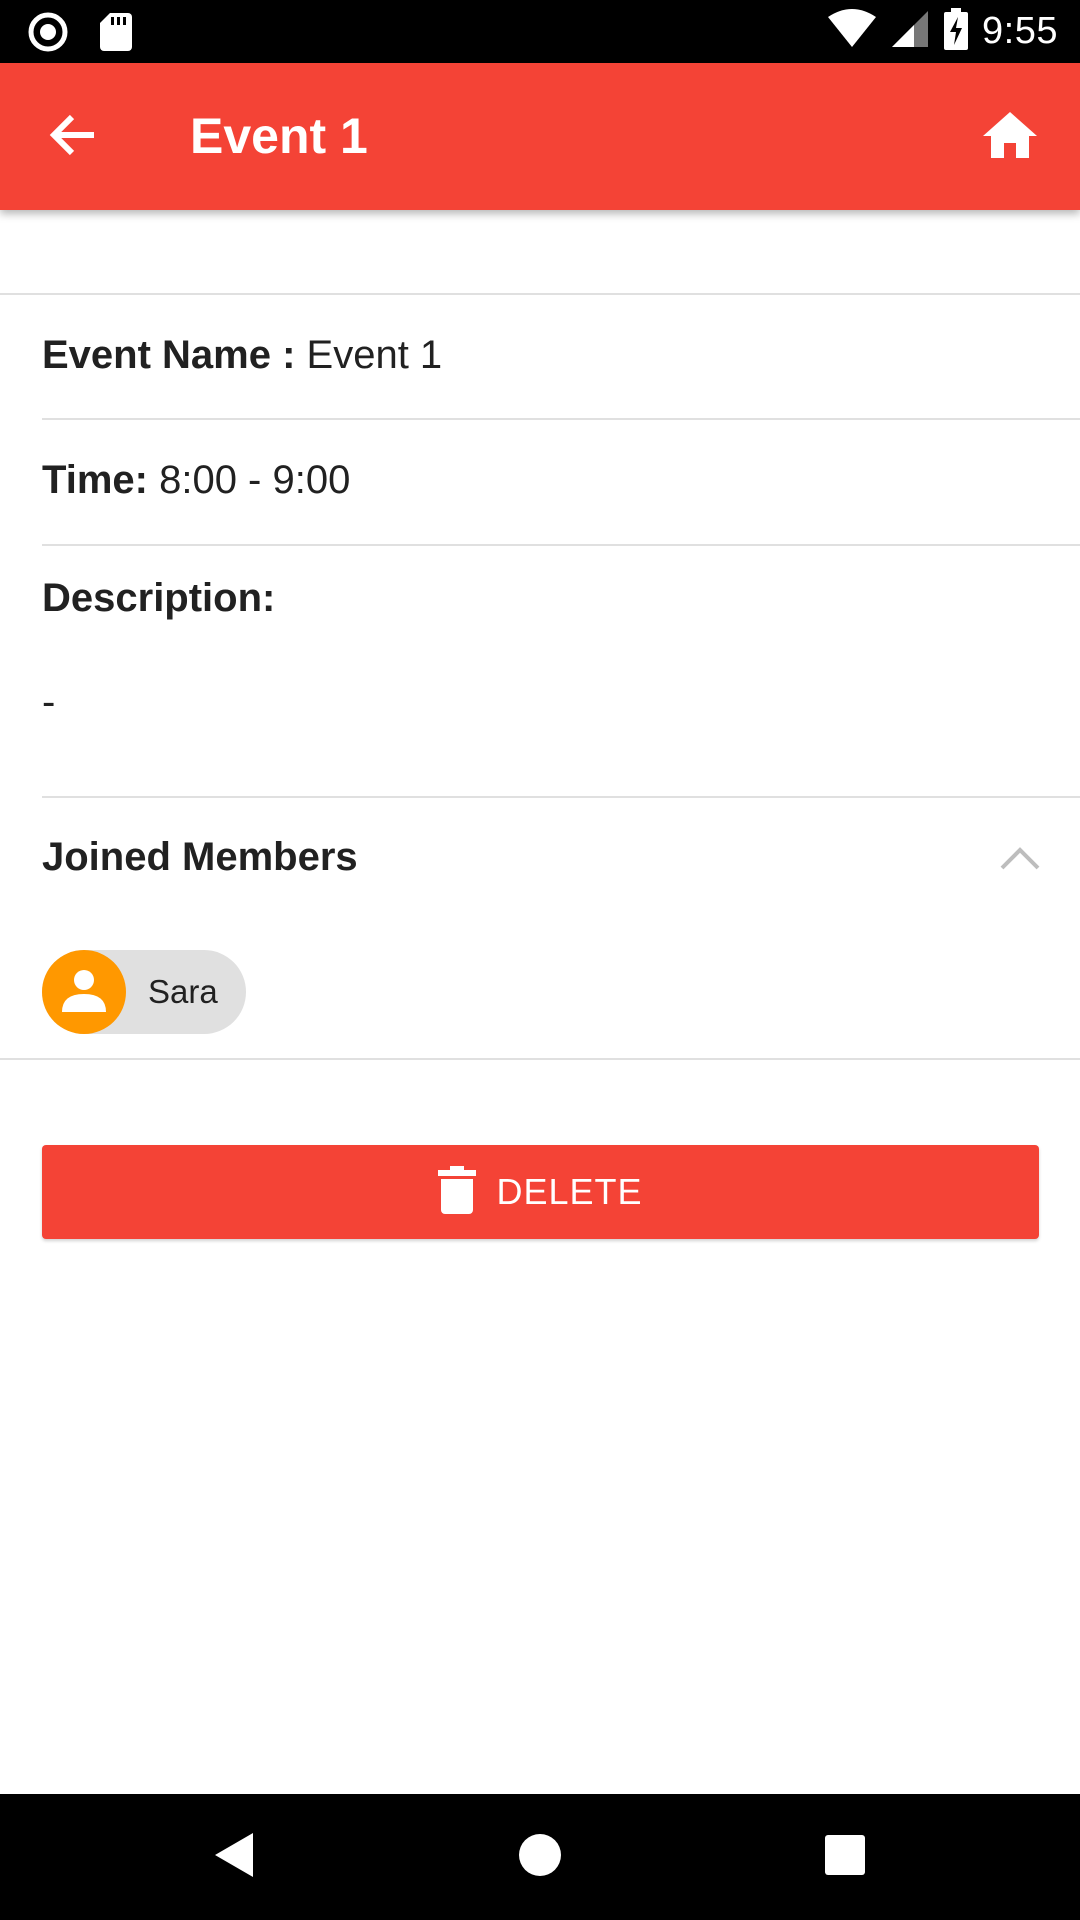 The width and height of the screenshot is (1080, 1920). I want to click on record-icon, so click(48, 34).